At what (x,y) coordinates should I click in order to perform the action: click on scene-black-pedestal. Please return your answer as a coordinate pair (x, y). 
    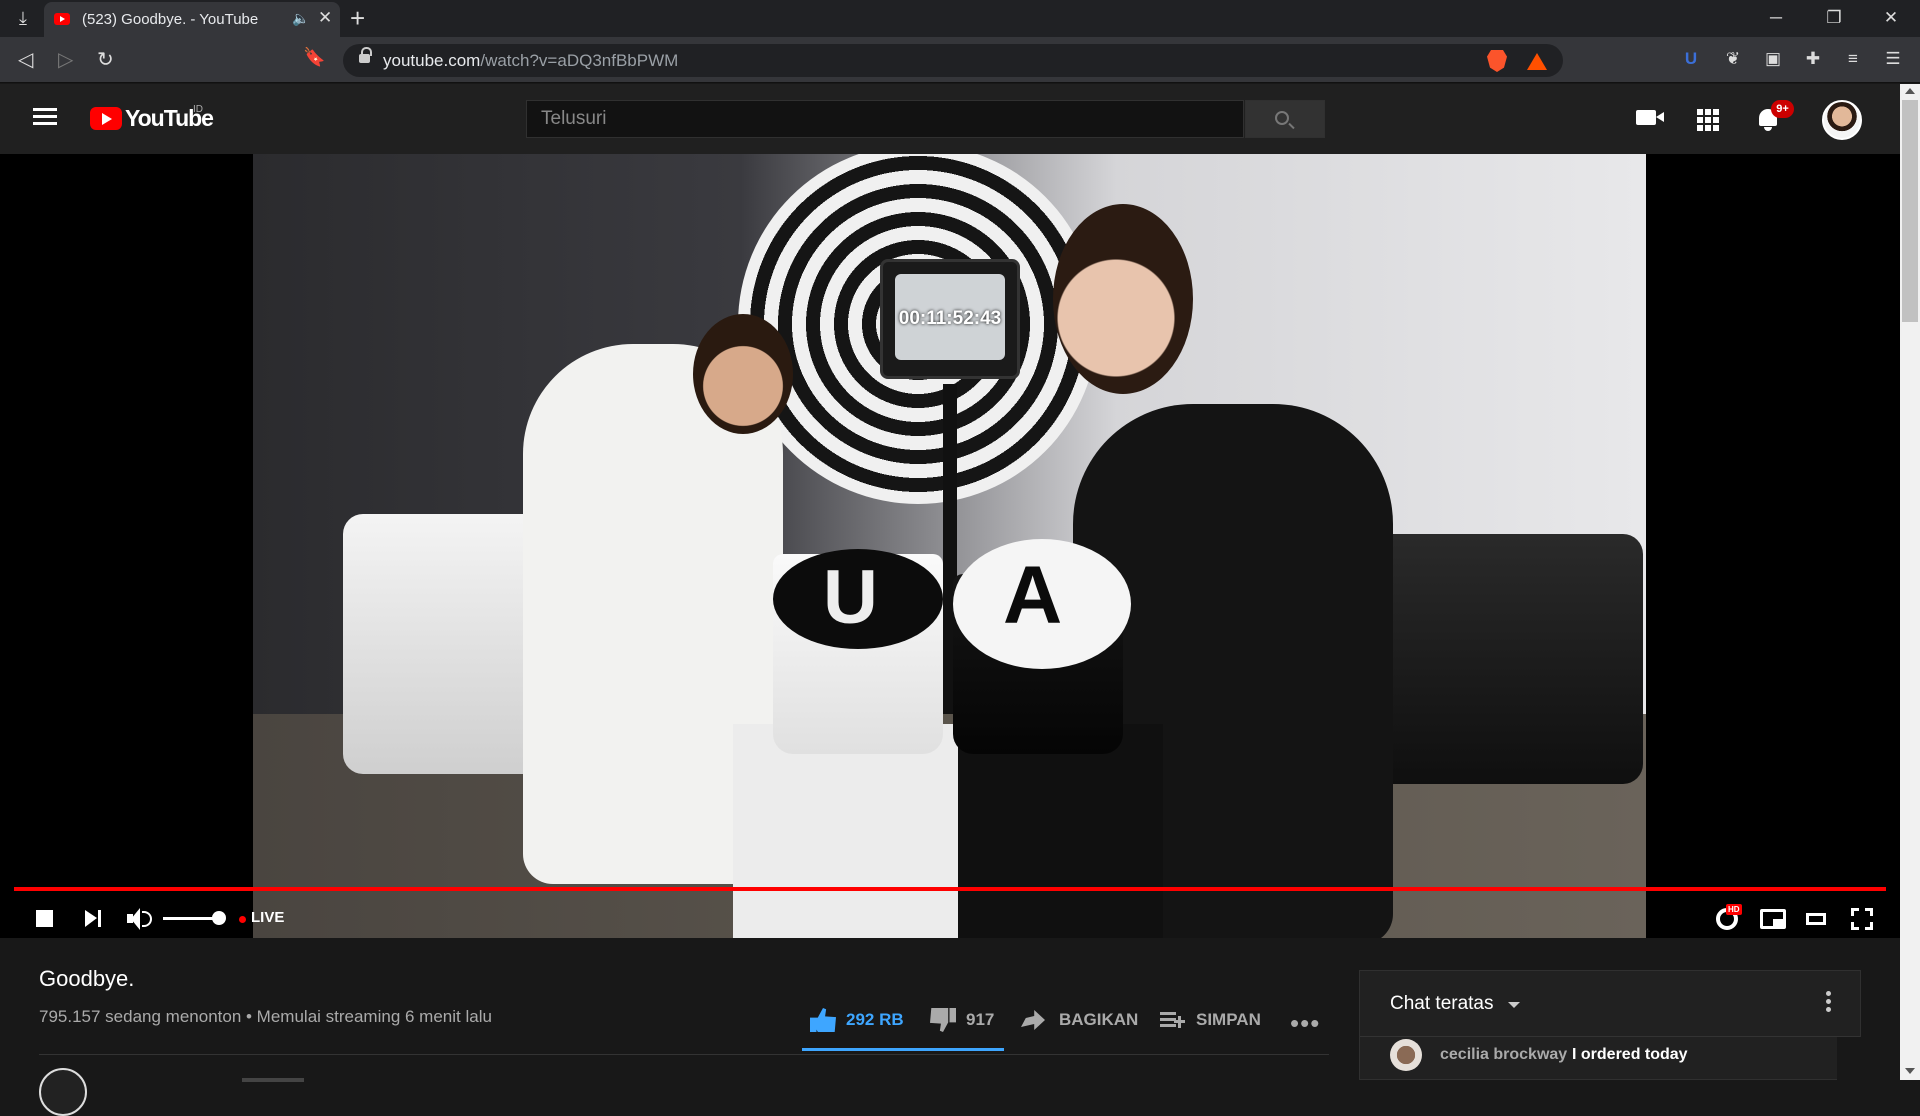
    Looking at the image, I should click on (1060, 831).